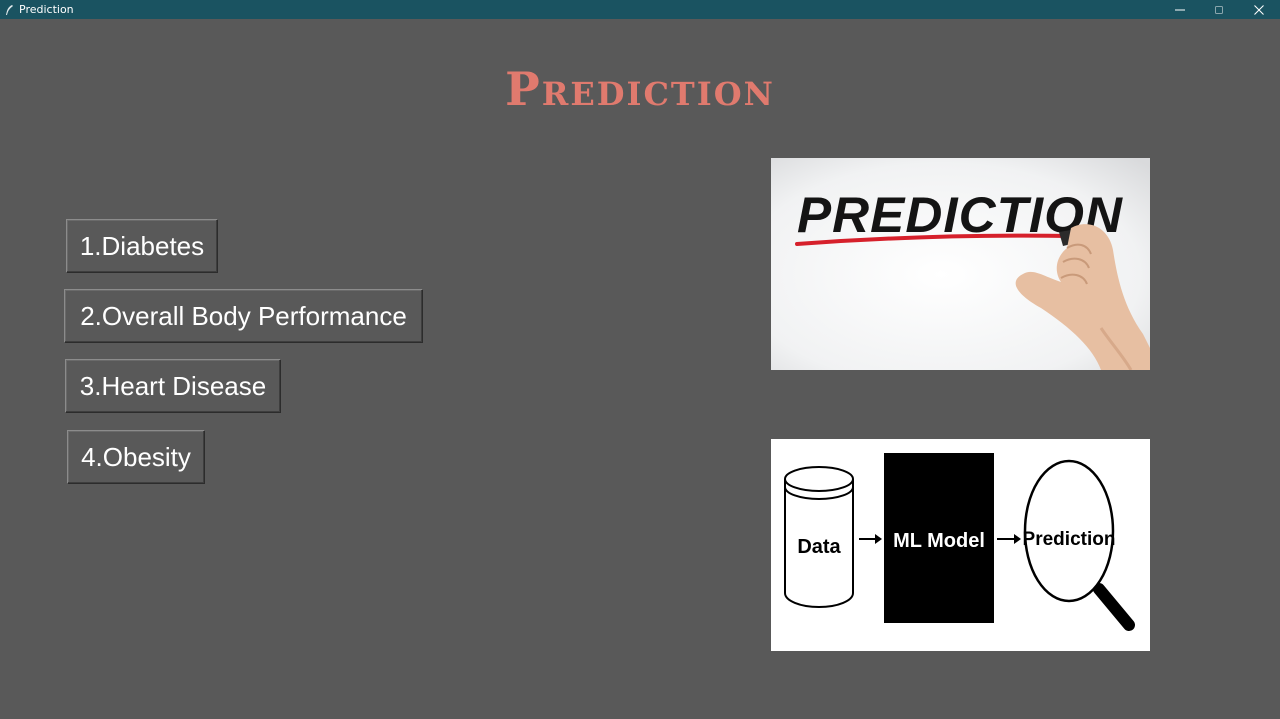 The height and width of the screenshot is (719, 1280). I want to click on close-icon, so click(1259, 9).